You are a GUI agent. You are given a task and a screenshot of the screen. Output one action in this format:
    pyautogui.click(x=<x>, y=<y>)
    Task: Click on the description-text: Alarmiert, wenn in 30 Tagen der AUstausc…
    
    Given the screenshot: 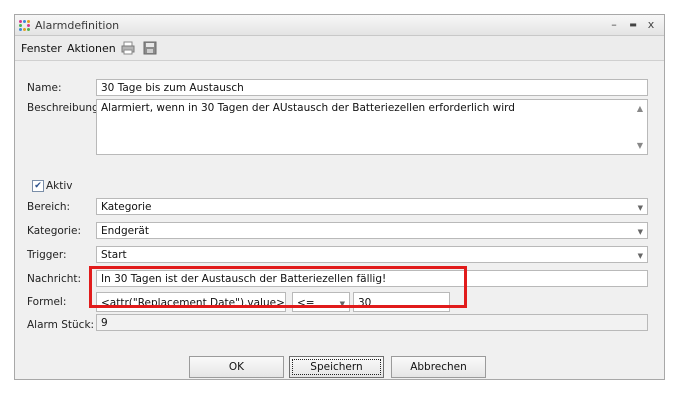 What is the action you would take?
    pyautogui.click(x=308, y=108)
    